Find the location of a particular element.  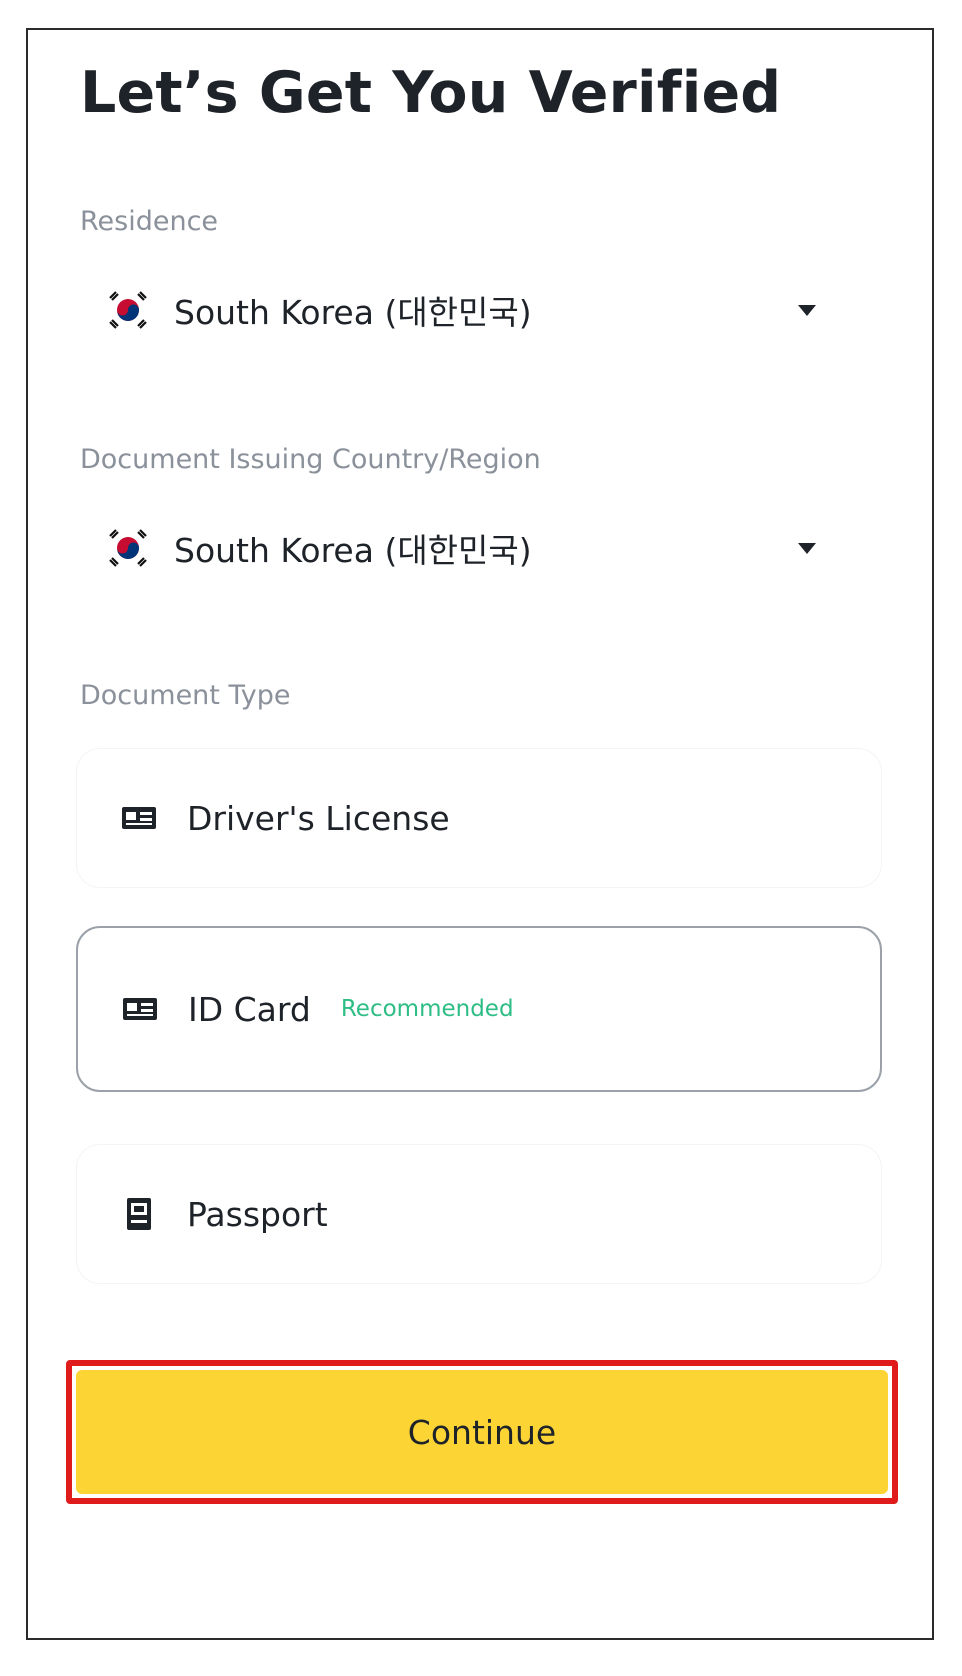

document-option-id-card: ID Card Recommended is located at coordinates (479, 1009).